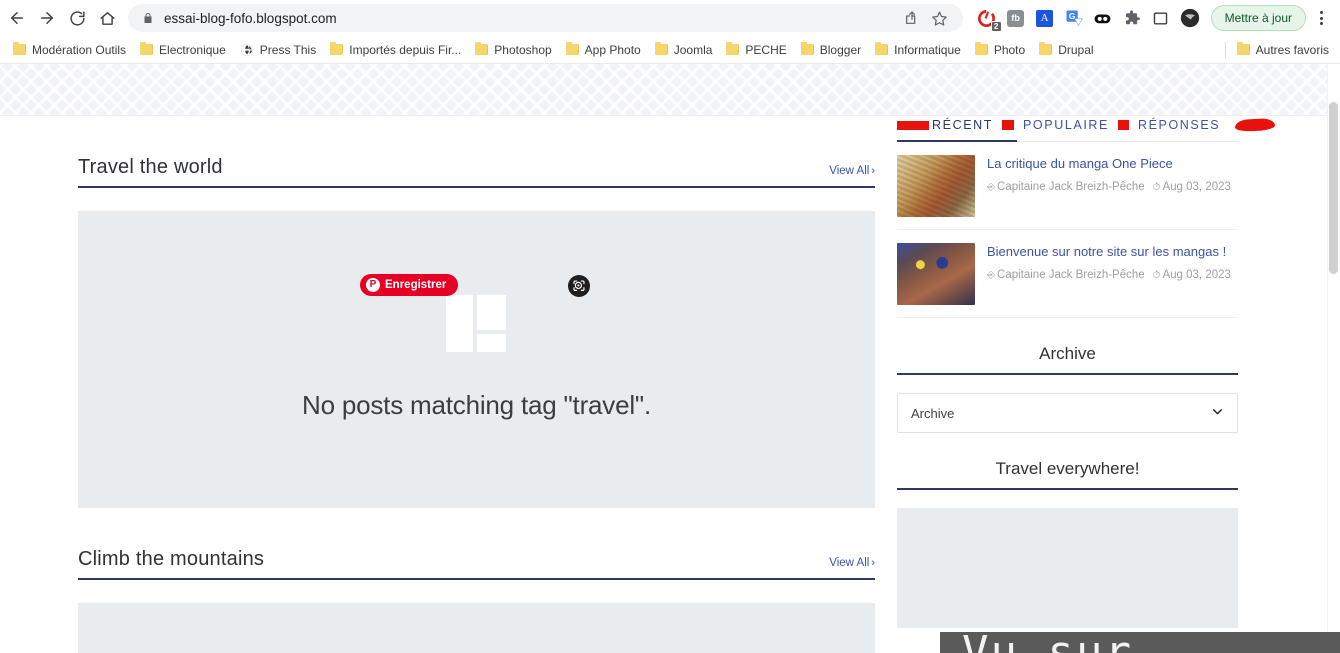 The width and height of the screenshot is (1340, 653). I want to click on archive-select: Archive, so click(1067, 413).